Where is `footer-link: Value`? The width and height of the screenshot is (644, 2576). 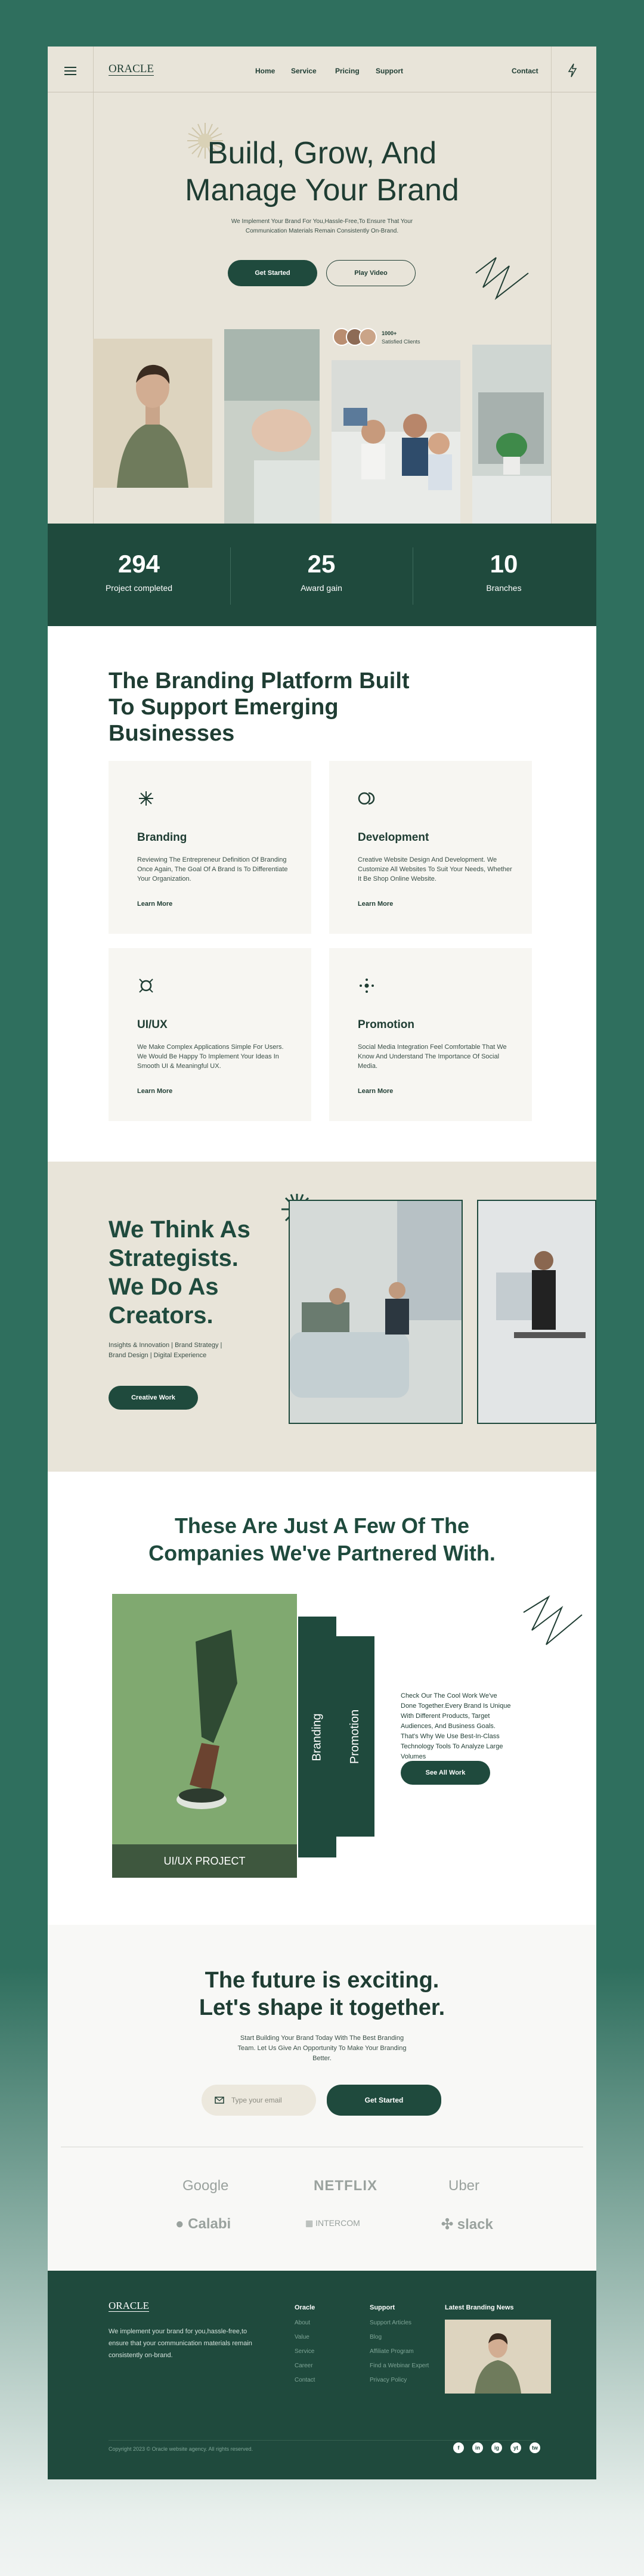
footer-link: Value is located at coordinates (305, 2337).